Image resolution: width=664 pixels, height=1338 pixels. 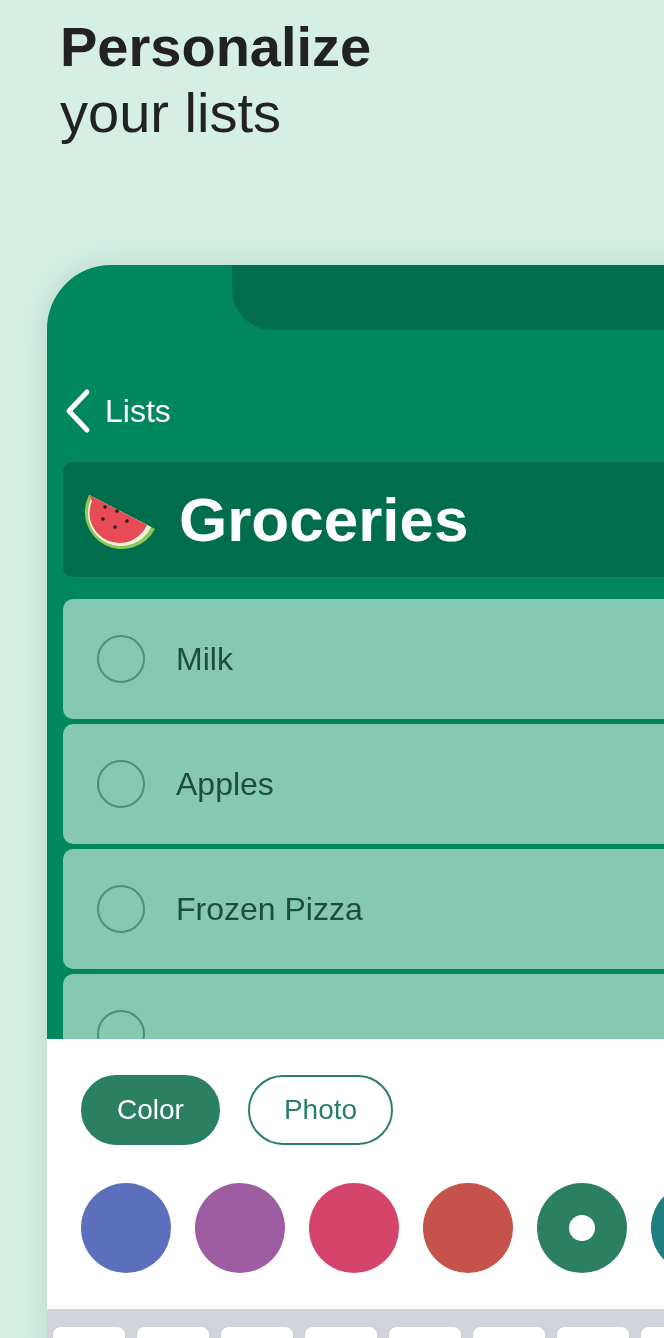 I want to click on item-text: Apples, so click(x=225, y=784).